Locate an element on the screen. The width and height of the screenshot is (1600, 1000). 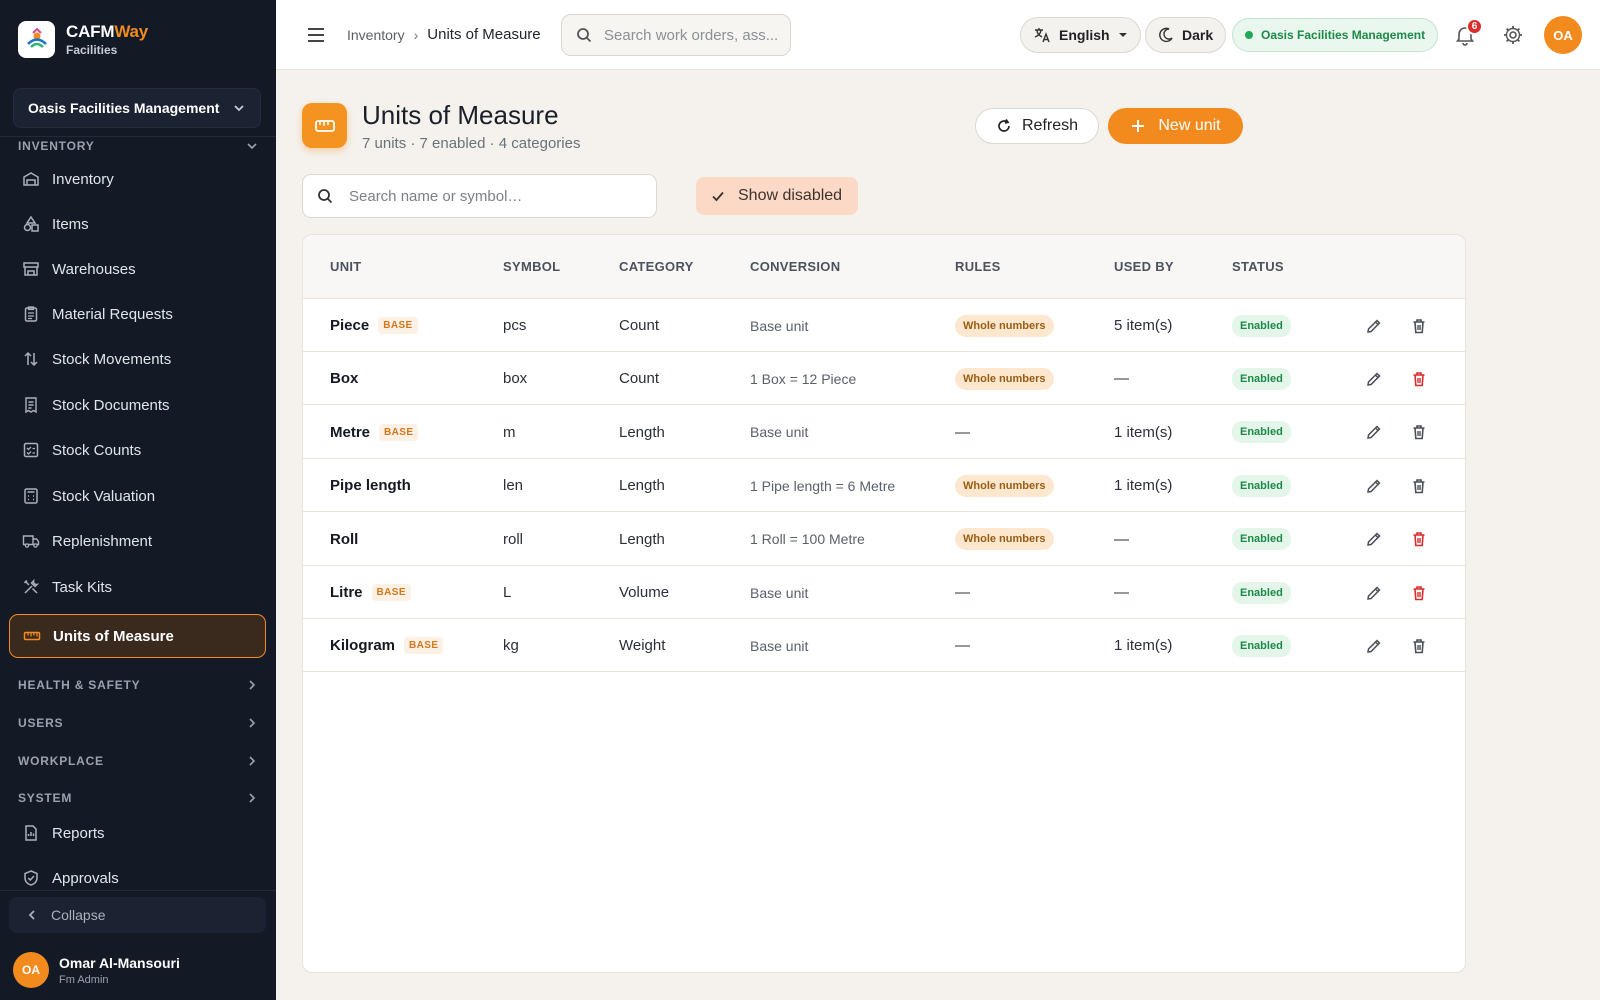
sidebar-item-material-requests: Material Requests is located at coordinates (137, 314).